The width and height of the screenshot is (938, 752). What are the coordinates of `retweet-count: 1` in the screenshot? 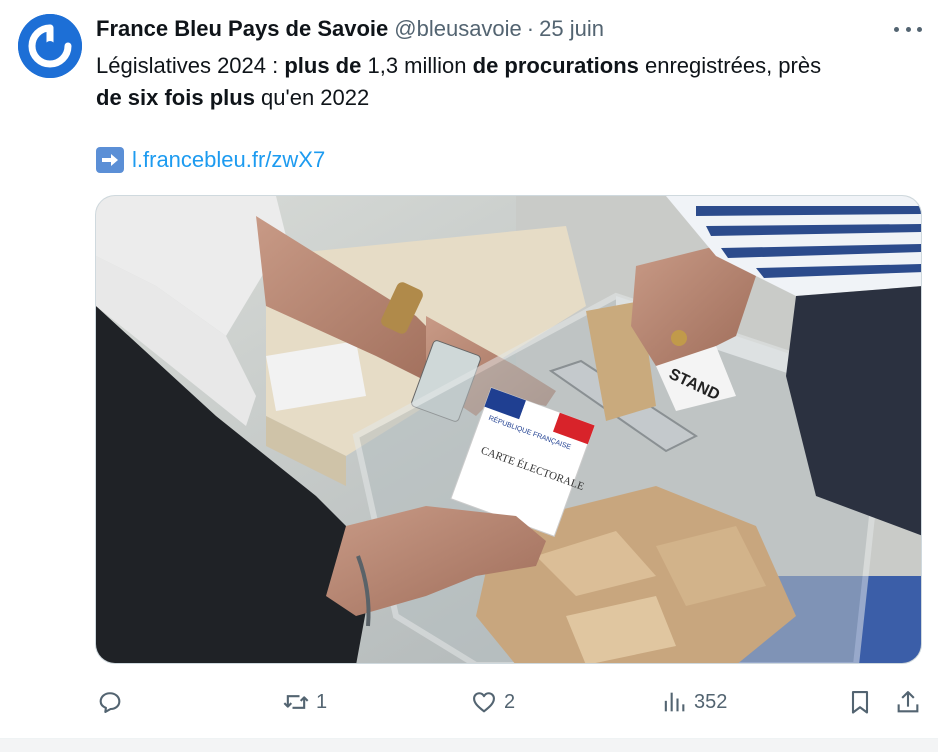 It's located at (322, 701).